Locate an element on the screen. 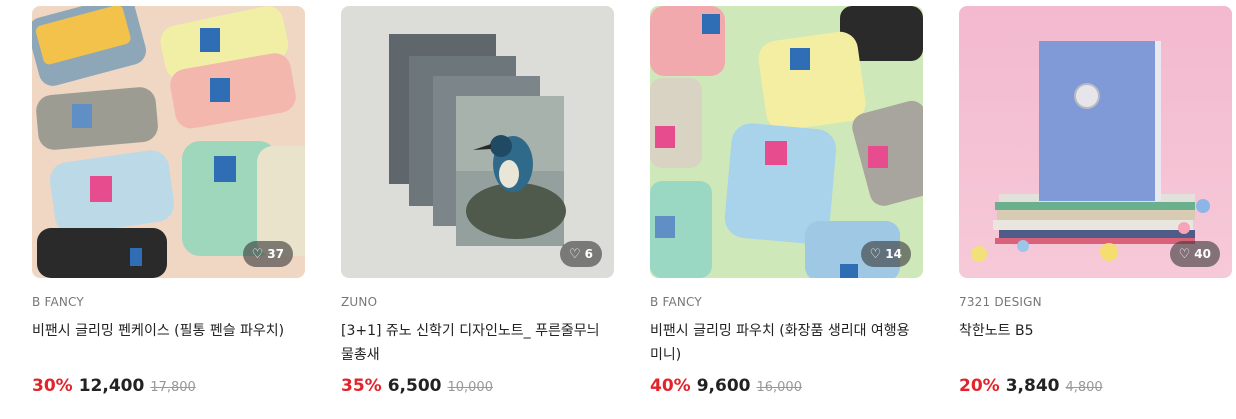 The width and height of the screenshot is (1236, 419). original-price: 16,000 is located at coordinates (779, 387).